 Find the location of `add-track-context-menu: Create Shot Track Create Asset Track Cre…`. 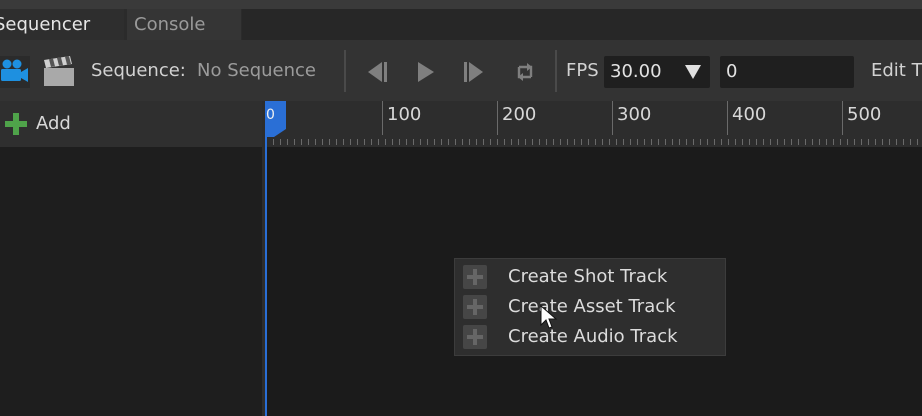

add-track-context-menu: Create Shot Track Create Asset Track Cre… is located at coordinates (590, 307).